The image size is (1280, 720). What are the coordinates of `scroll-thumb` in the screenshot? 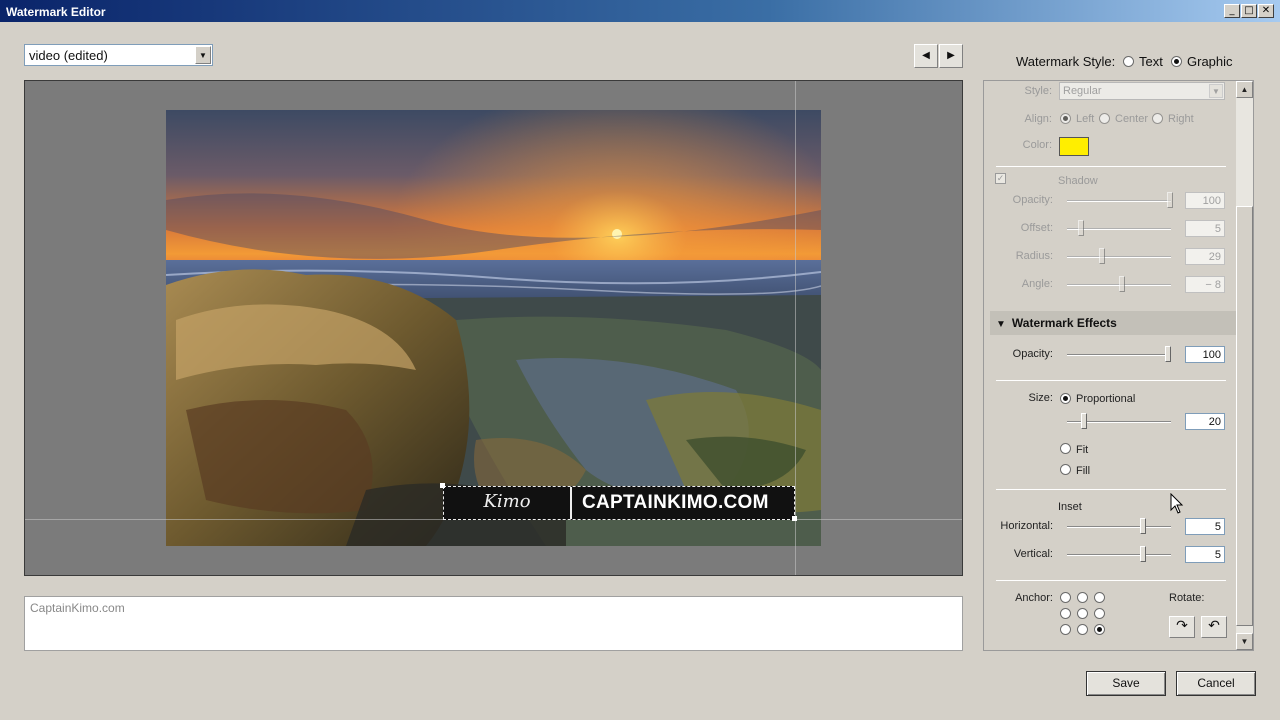 It's located at (1244, 416).